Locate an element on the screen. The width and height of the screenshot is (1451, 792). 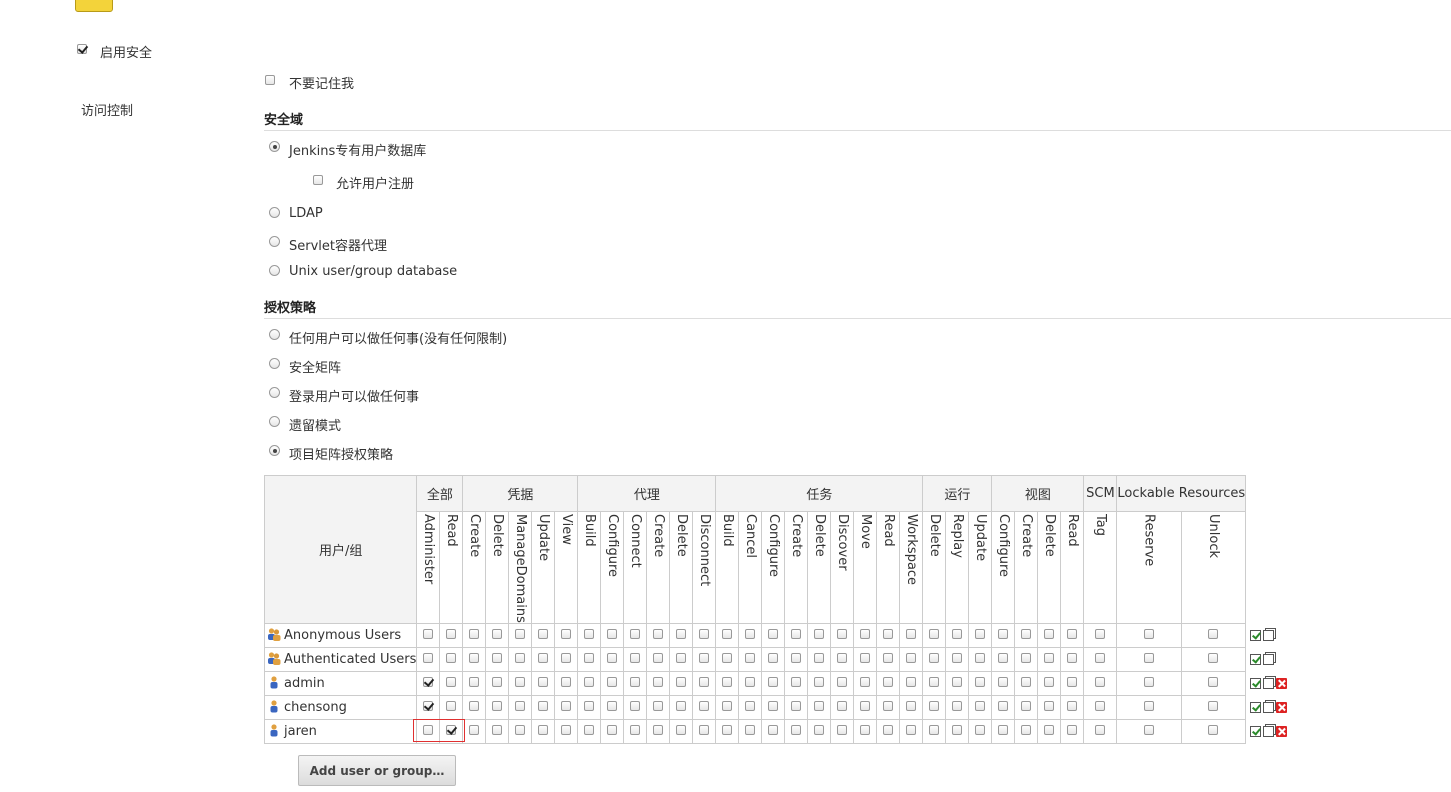
no-remember-me-check is located at coordinates (270, 80).